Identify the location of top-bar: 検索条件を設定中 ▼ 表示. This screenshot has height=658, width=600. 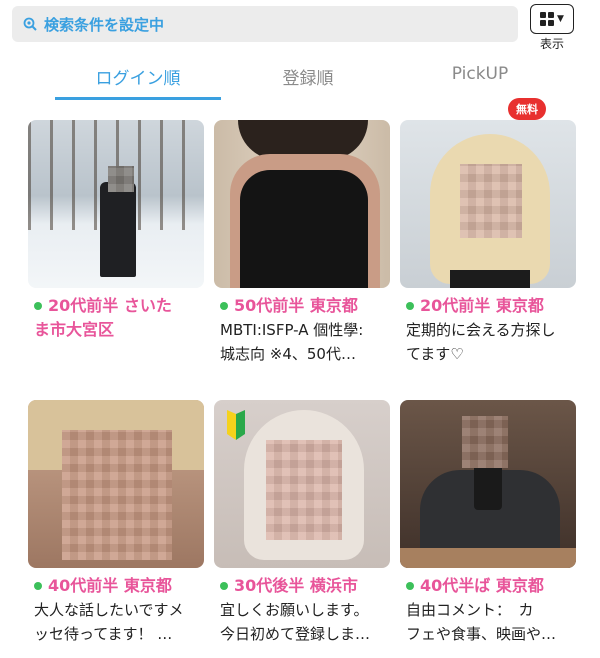
(300, 26).